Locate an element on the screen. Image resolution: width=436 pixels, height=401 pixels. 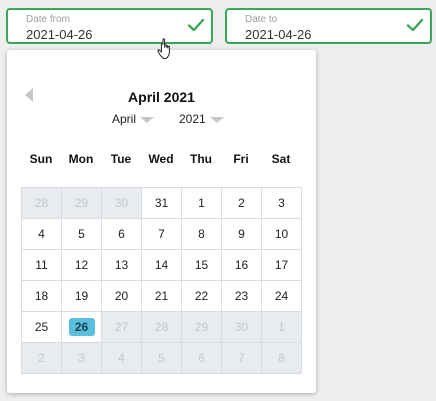
day-label: 9 is located at coordinates (241, 234).